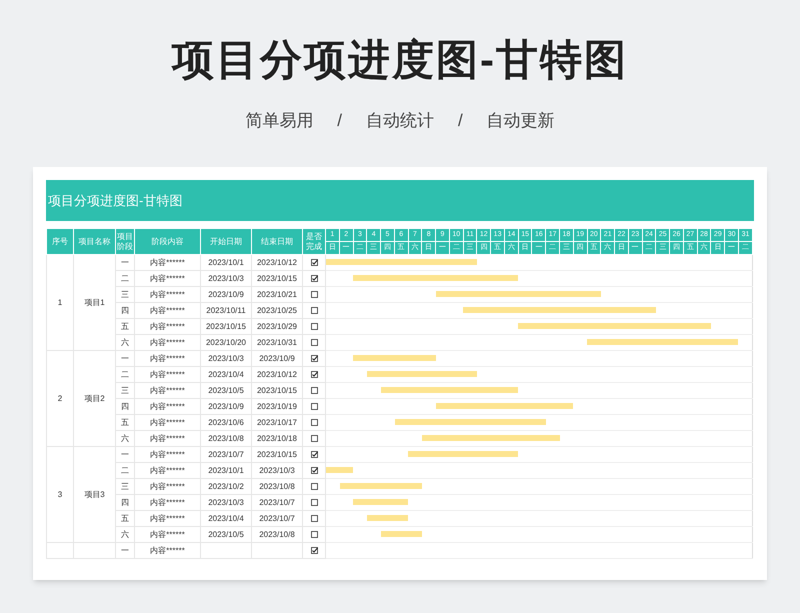  What do you see at coordinates (60, 241) in the screenshot?
I see `column-header: 序号` at bounding box center [60, 241].